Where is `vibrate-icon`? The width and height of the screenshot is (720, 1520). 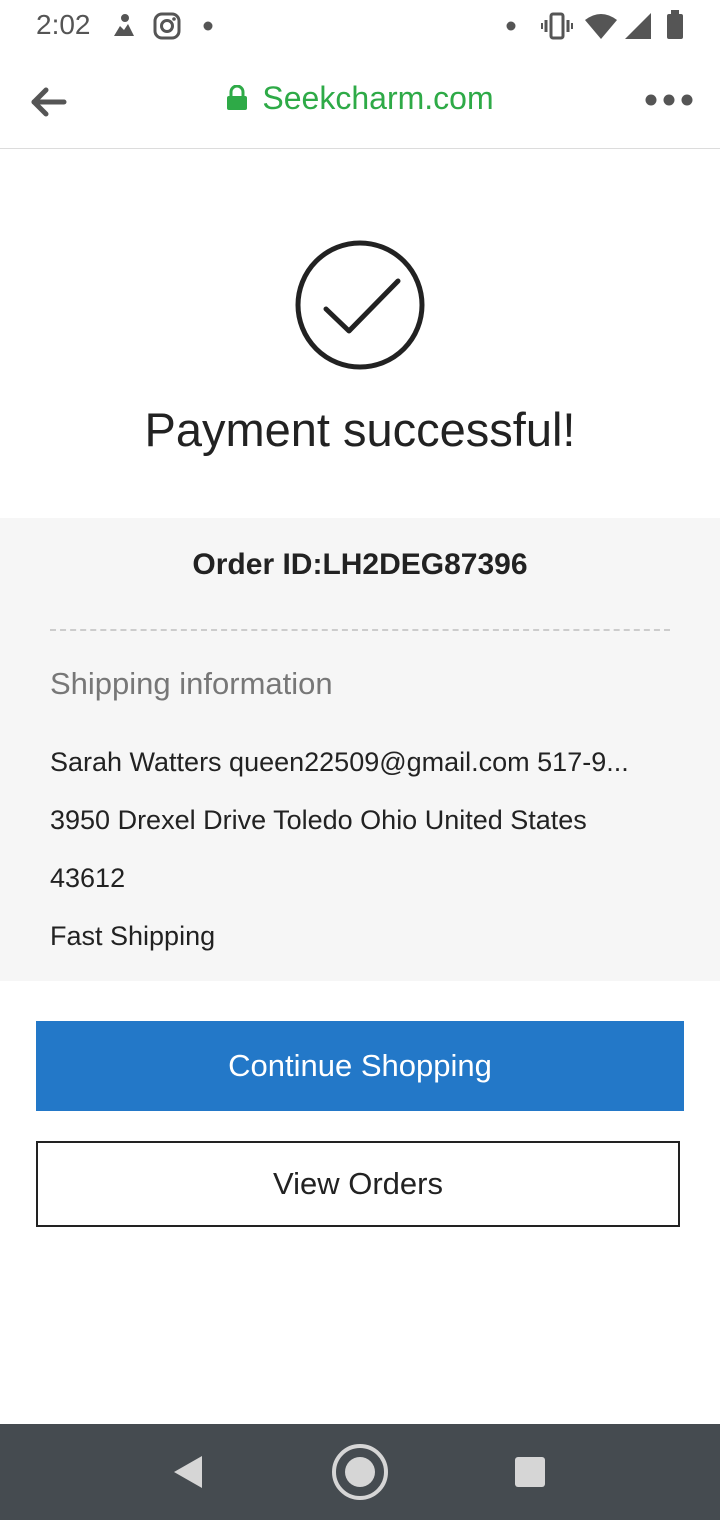 vibrate-icon is located at coordinates (557, 26).